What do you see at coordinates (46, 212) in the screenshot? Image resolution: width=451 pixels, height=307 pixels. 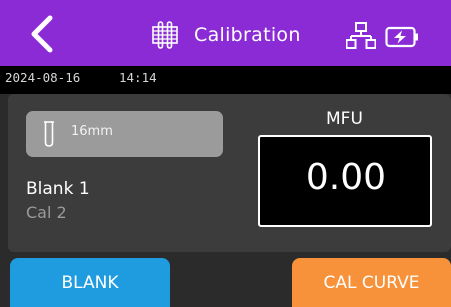 I see `next-standard-label: Cal 2` at bounding box center [46, 212].